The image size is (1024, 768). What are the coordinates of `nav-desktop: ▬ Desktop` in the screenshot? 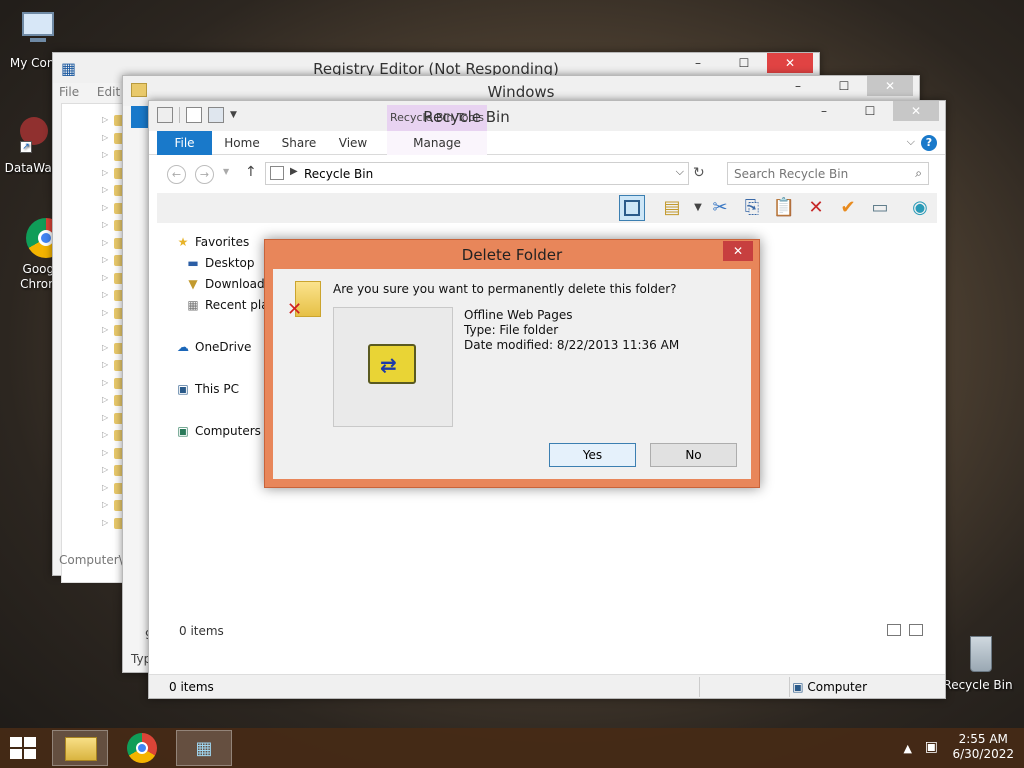 It's located at (219, 263).